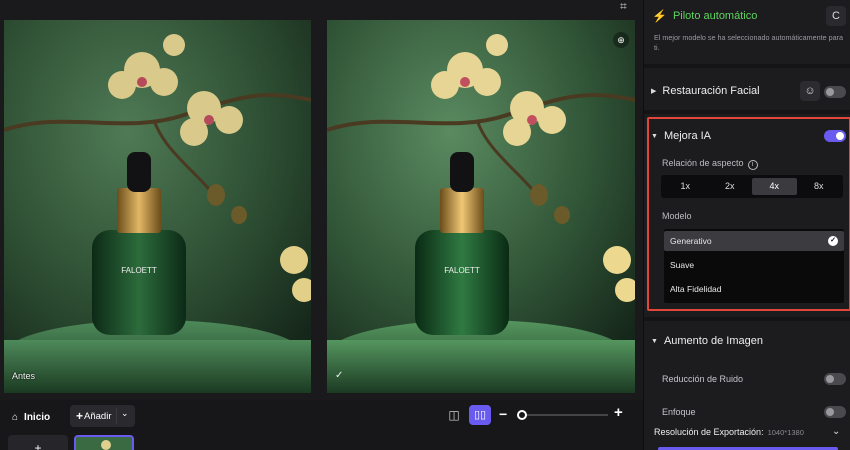 The height and width of the screenshot is (450, 850). Describe the element at coordinates (709, 432) in the screenshot. I see `export-label: Resolución de Exportación:` at that location.